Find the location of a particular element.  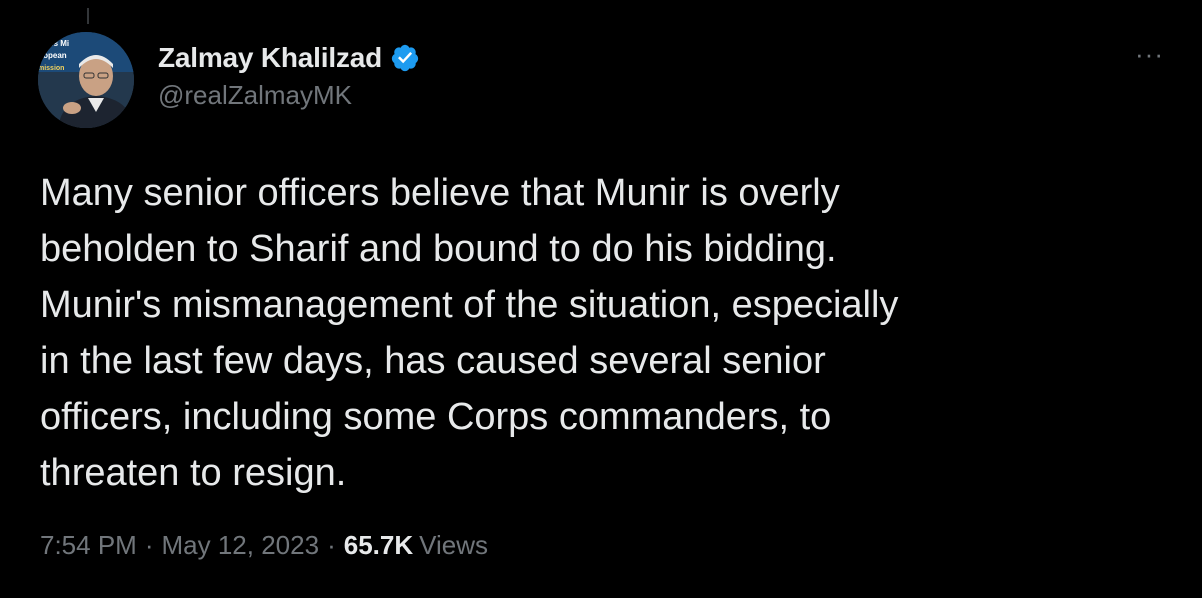

views-label: Views is located at coordinates (454, 545).